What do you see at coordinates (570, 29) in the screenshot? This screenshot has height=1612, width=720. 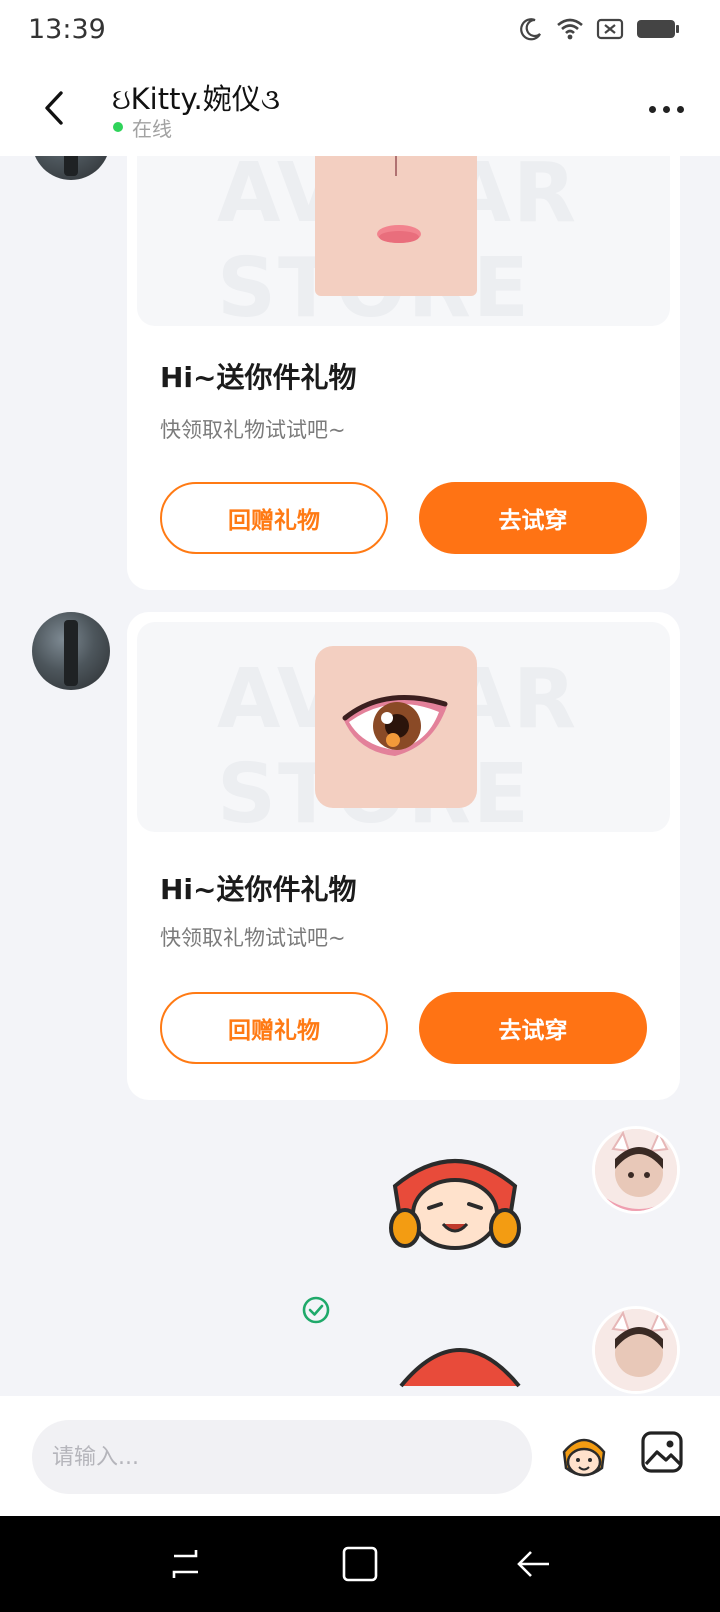 I see `wifi-icon` at bounding box center [570, 29].